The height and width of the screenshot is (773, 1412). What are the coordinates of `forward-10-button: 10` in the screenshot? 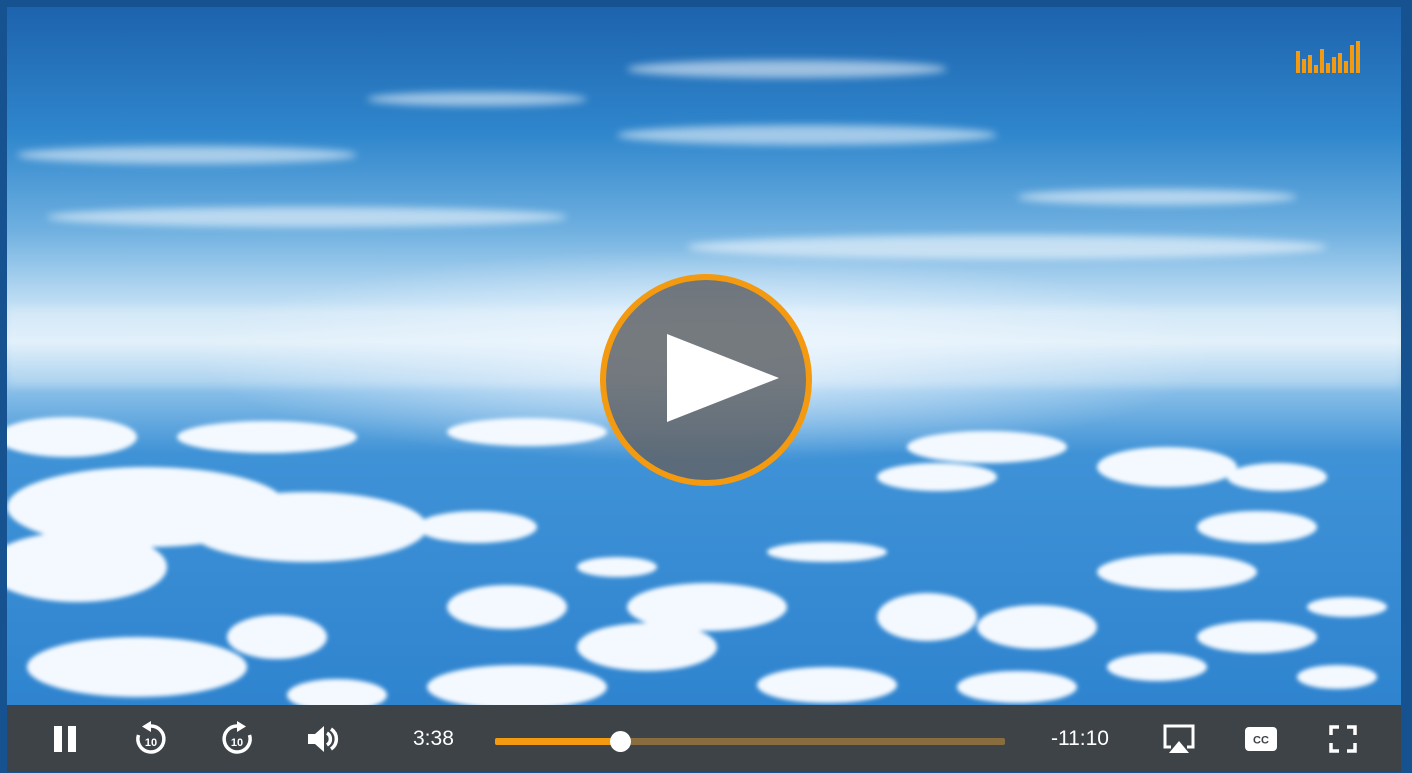 It's located at (237, 738).